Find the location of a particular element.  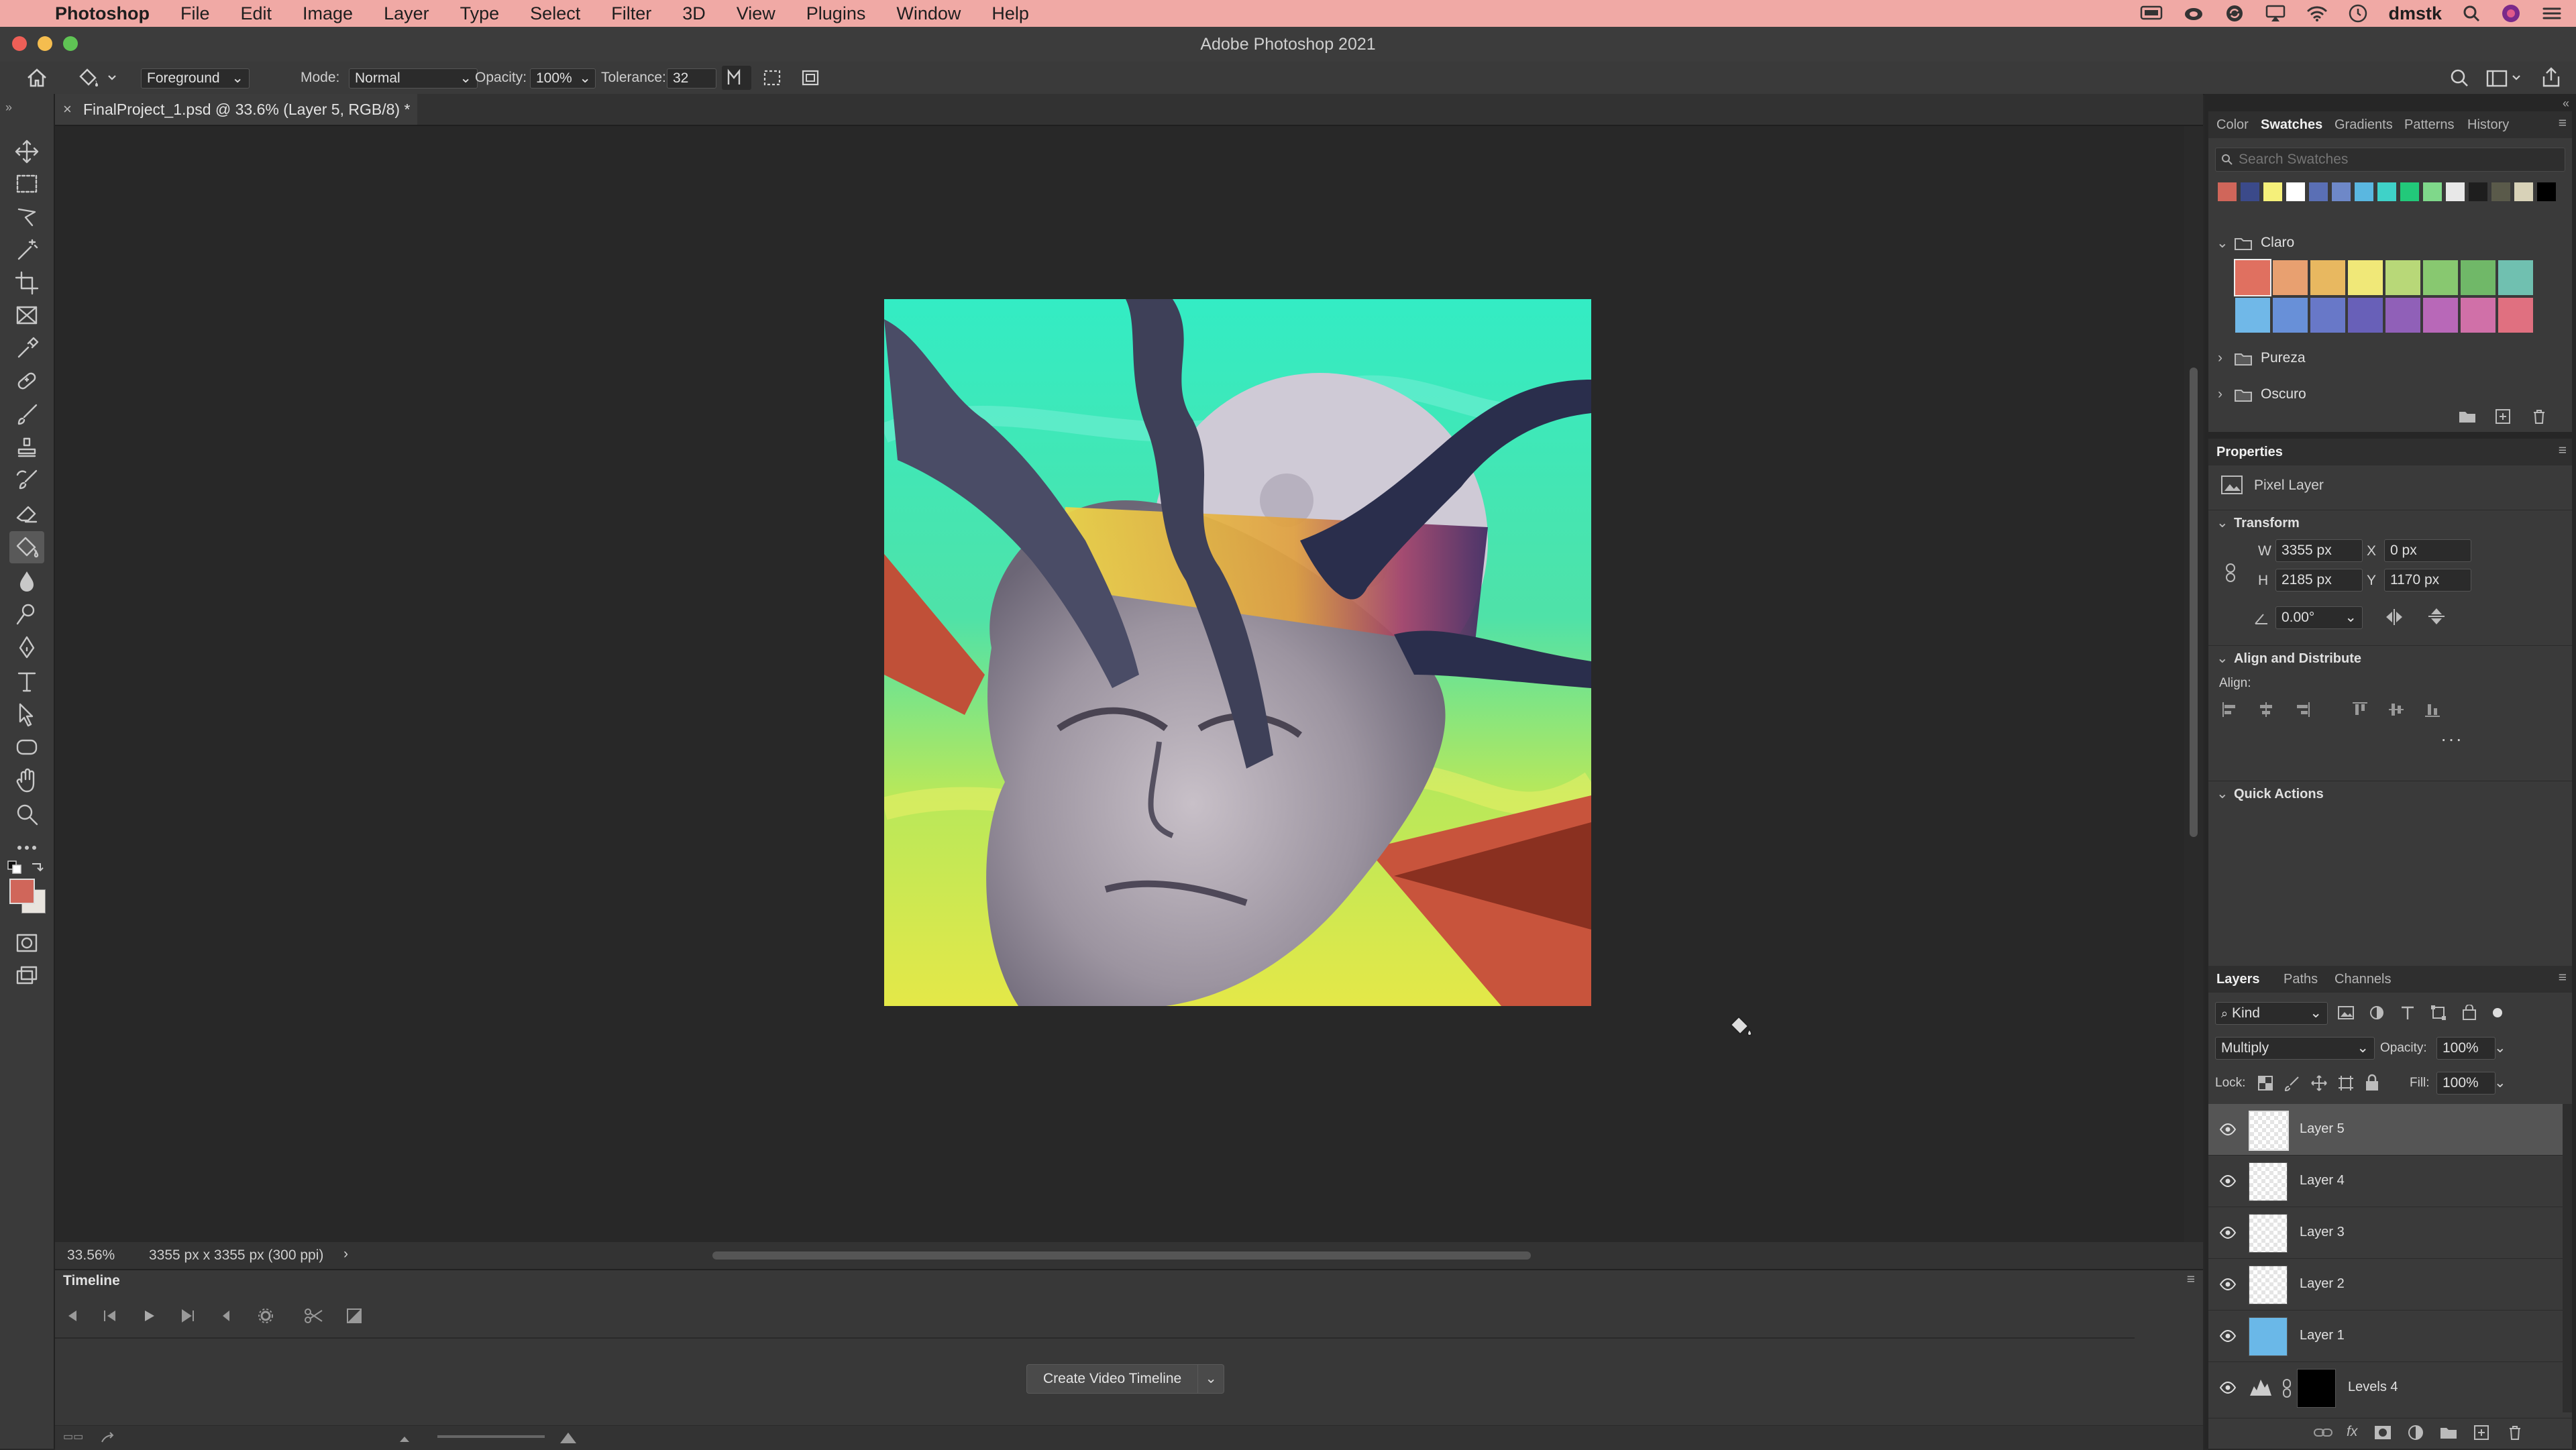

swatches-search-input is located at coordinates (2396, 160).